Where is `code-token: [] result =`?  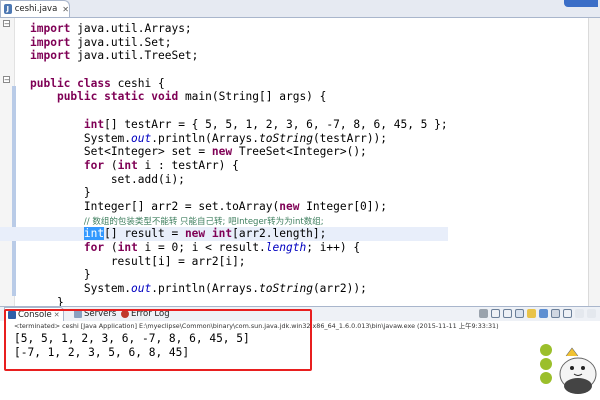
code-token: [] result = is located at coordinates (144, 234).